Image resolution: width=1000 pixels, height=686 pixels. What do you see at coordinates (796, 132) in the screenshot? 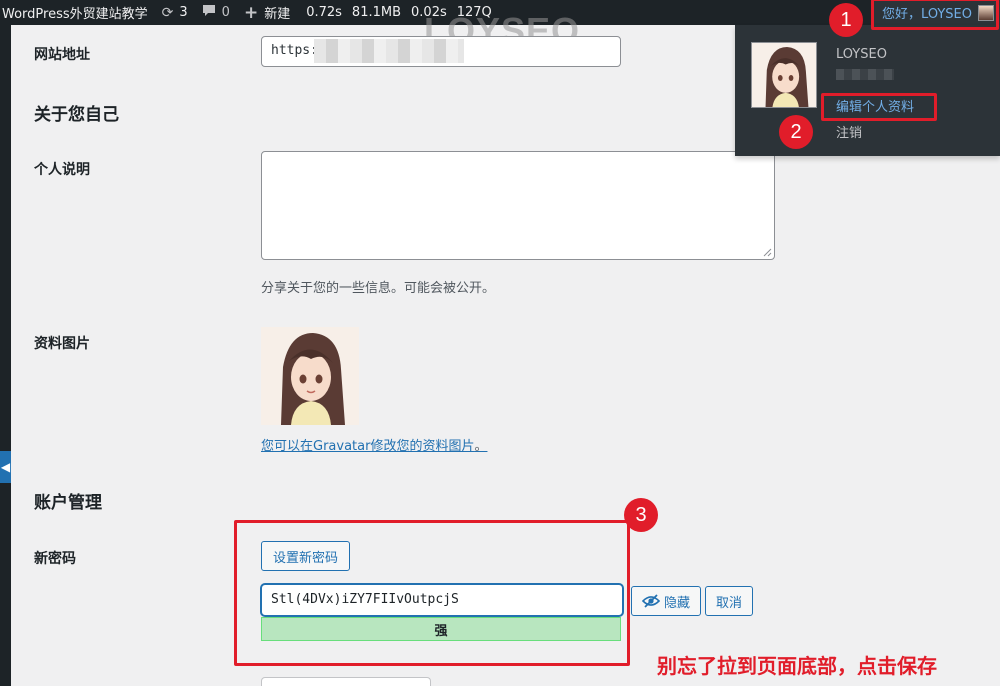
I see `step-badge-2: 2` at bounding box center [796, 132].